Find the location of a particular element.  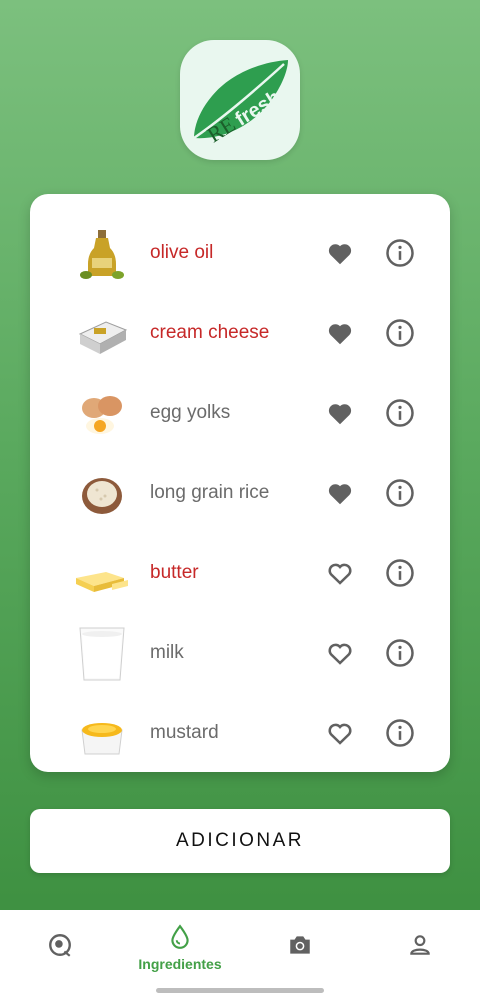

nav-label-ingredients: Ingredientes is located at coordinates (180, 964).